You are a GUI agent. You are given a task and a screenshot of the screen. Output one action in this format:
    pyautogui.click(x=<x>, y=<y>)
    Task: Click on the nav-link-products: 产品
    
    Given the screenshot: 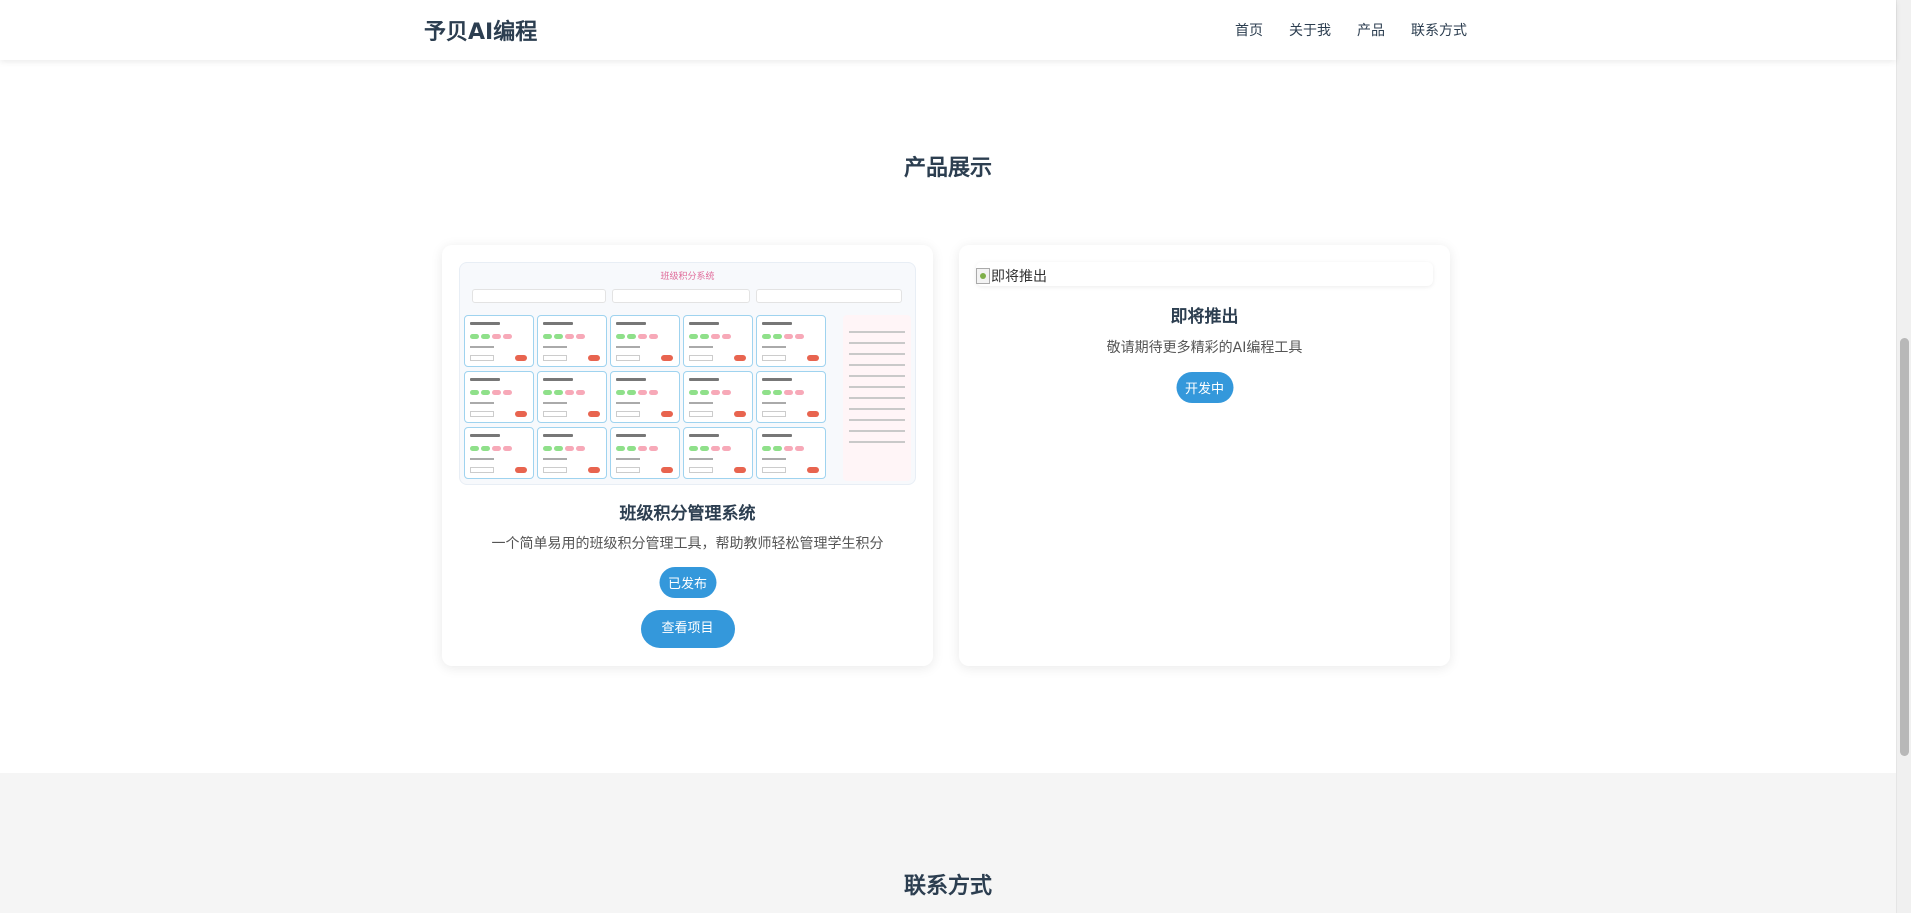 What is the action you would take?
    pyautogui.click(x=1371, y=30)
    